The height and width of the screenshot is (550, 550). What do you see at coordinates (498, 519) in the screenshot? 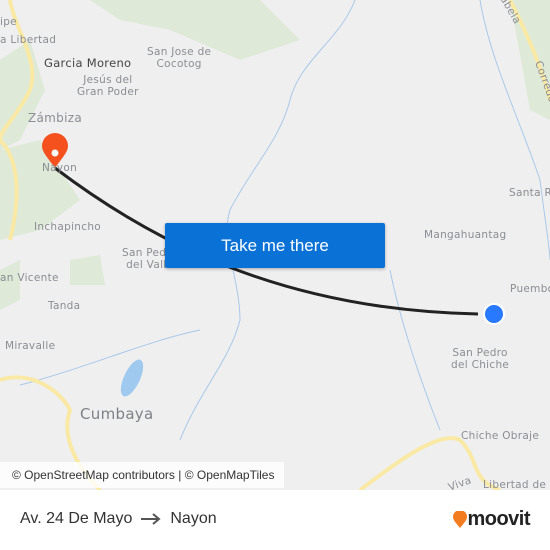
I see `brand-name: moovit` at bounding box center [498, 519].